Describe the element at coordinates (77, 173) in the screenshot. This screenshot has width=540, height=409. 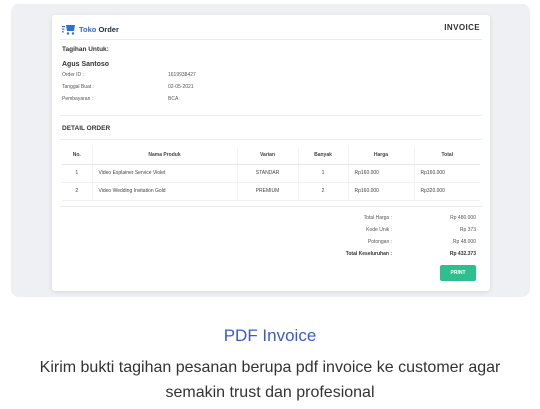
I see `cell-no: 1` at that location.